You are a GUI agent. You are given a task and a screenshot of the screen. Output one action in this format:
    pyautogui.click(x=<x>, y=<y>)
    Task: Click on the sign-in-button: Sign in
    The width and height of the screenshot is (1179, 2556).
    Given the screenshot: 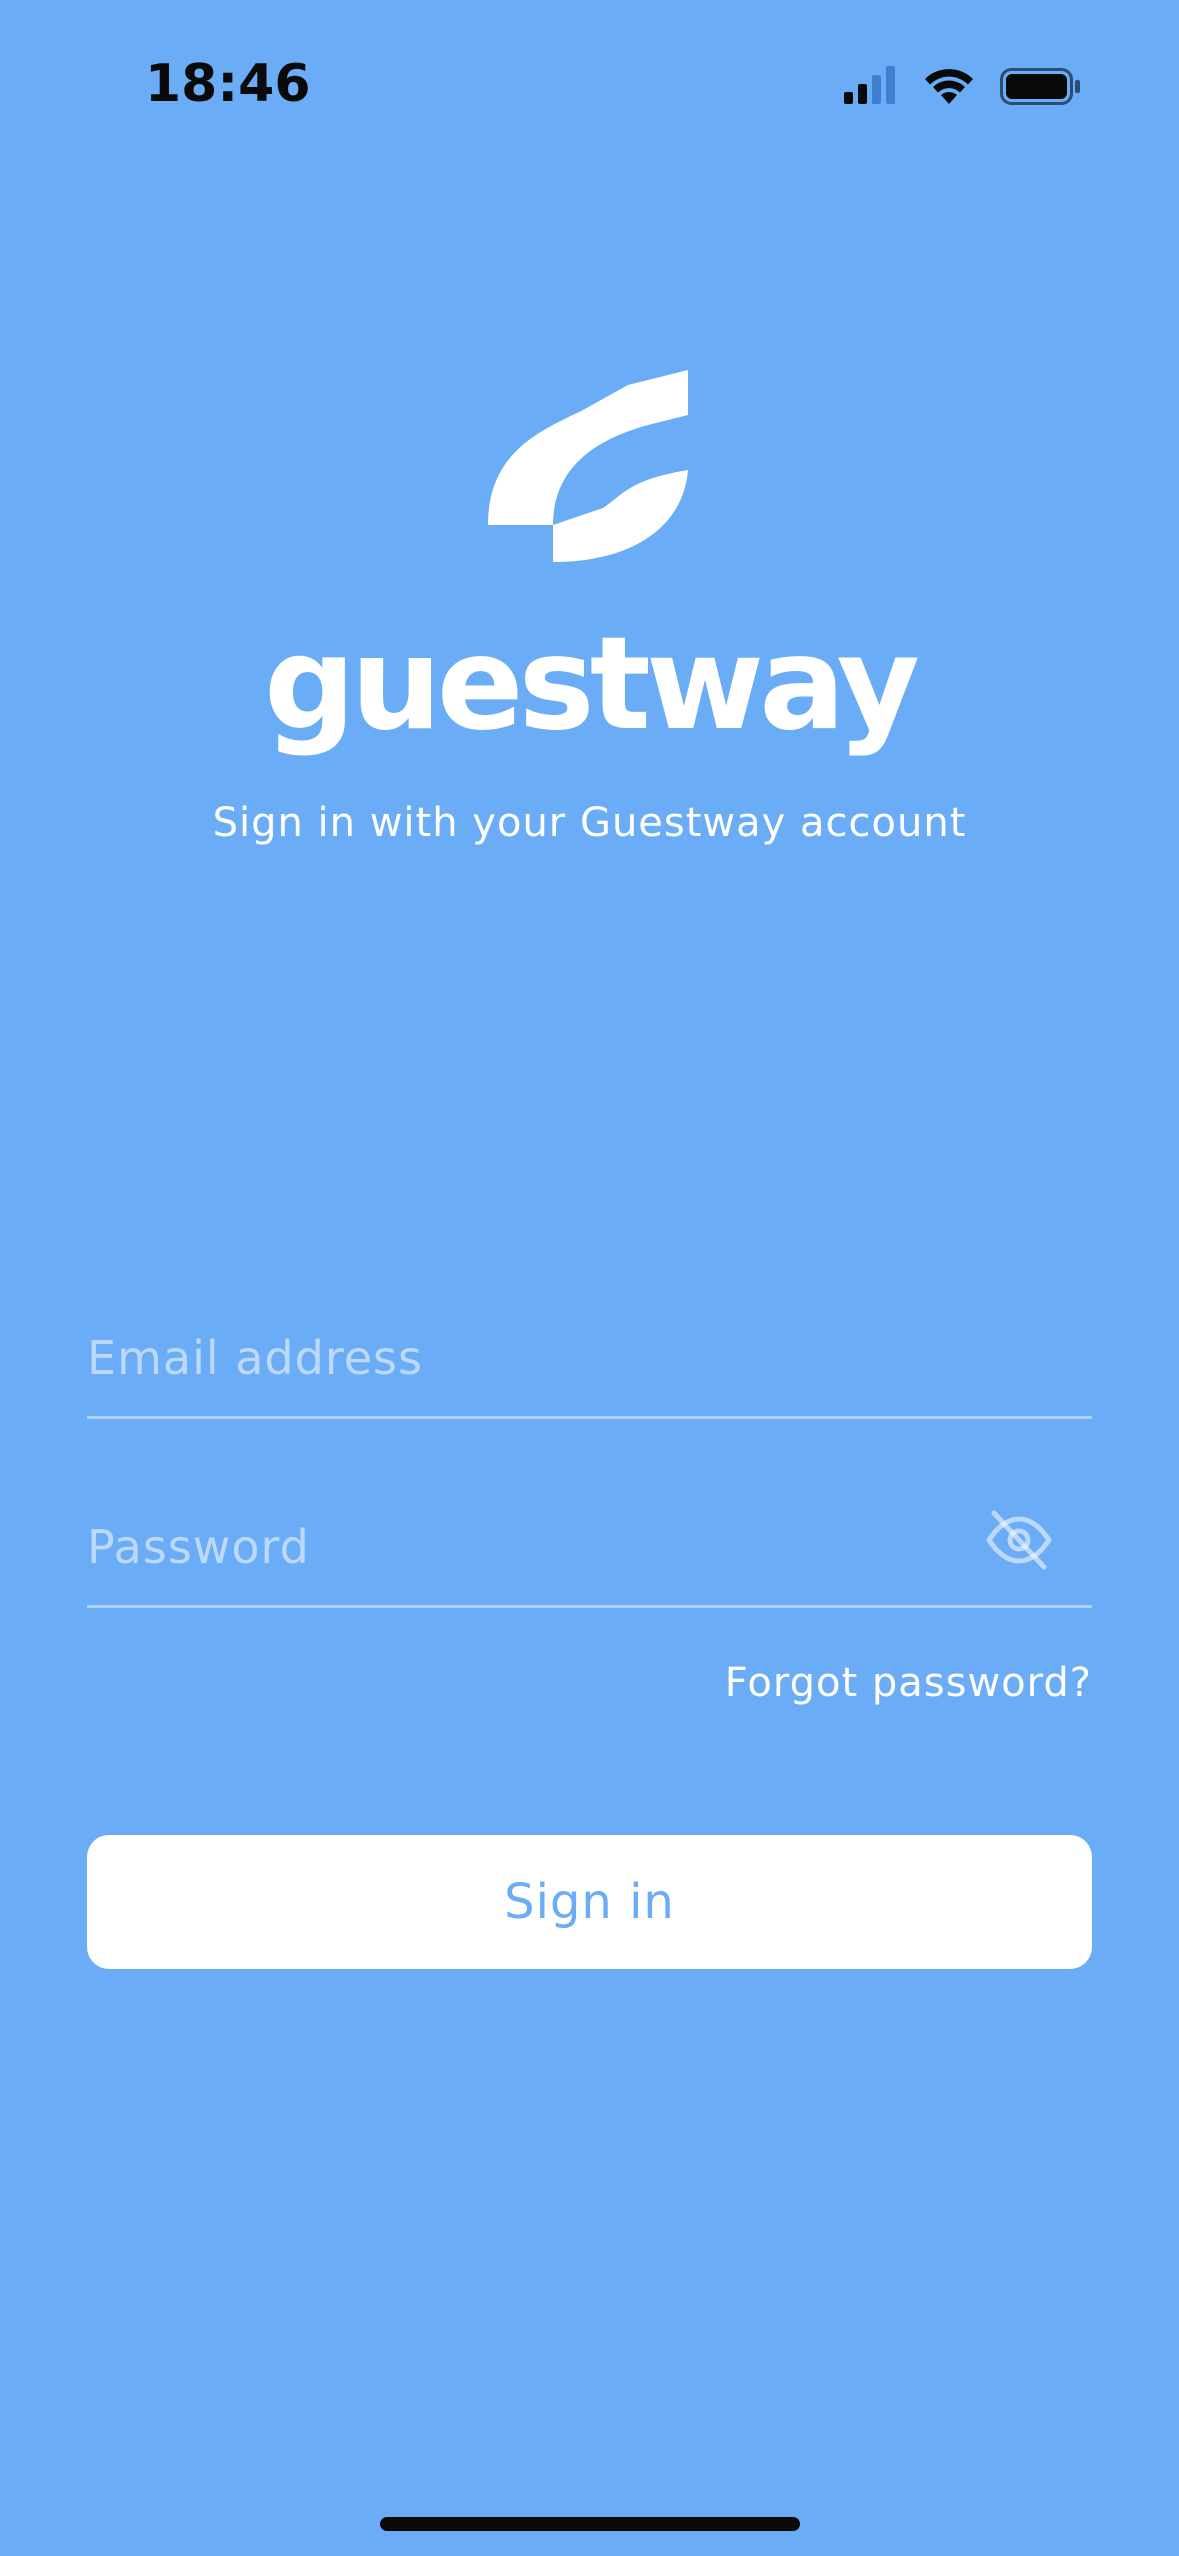 What is the action you would take?
    pyautogui.click(x=589, y=1902)
    